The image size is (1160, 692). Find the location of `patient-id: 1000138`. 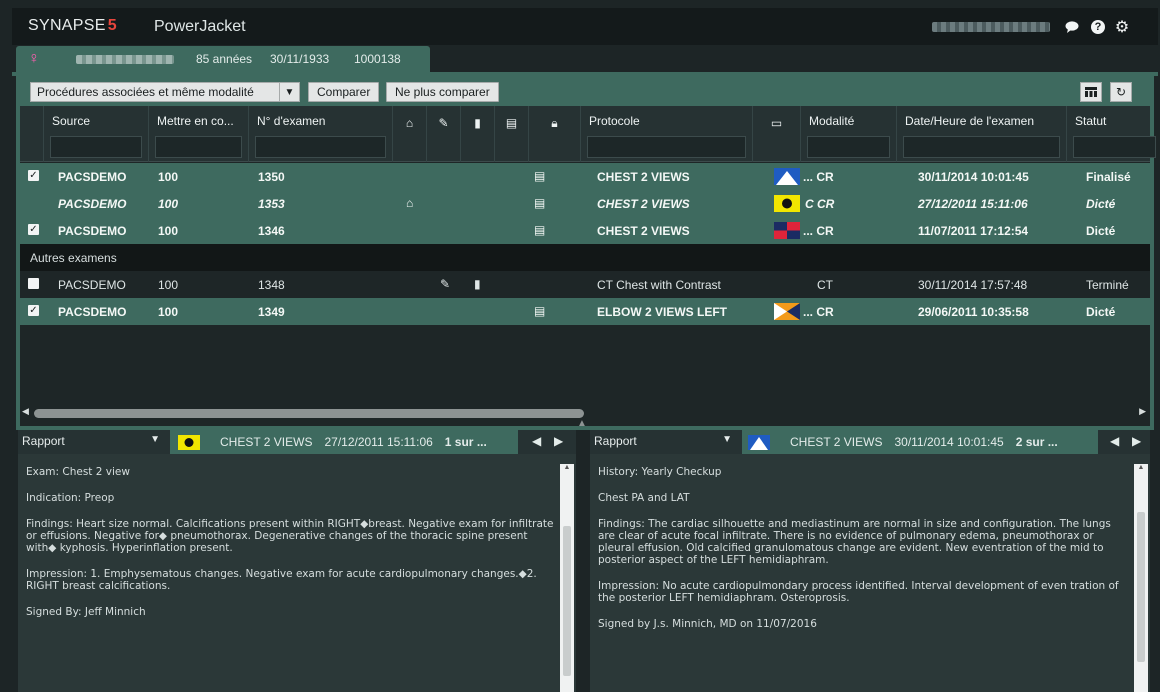

patient-id: 1000138 is located at coordinates (377, 59).